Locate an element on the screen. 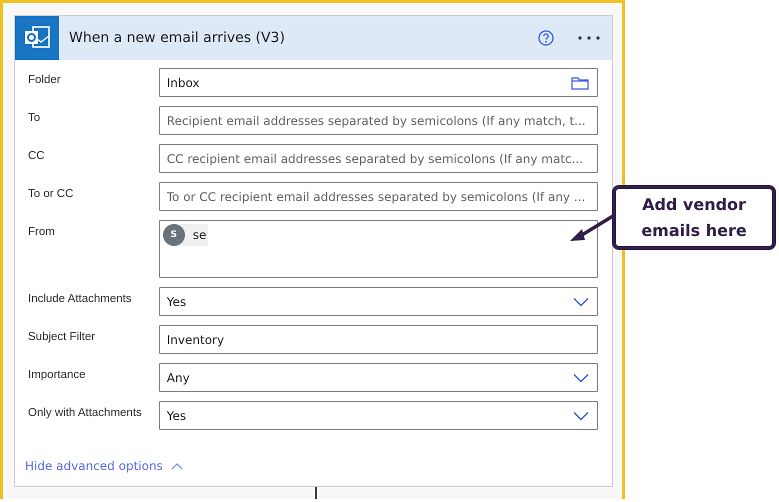  field-label: To is located at coordinates (35, 117).